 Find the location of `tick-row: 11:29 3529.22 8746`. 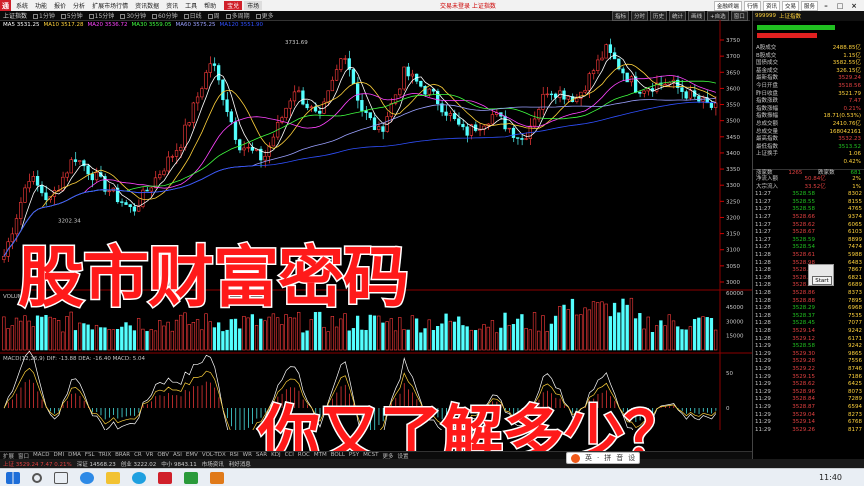

tick-row: 11:29 3529.22 8746 is located at coordinates (808, 370).